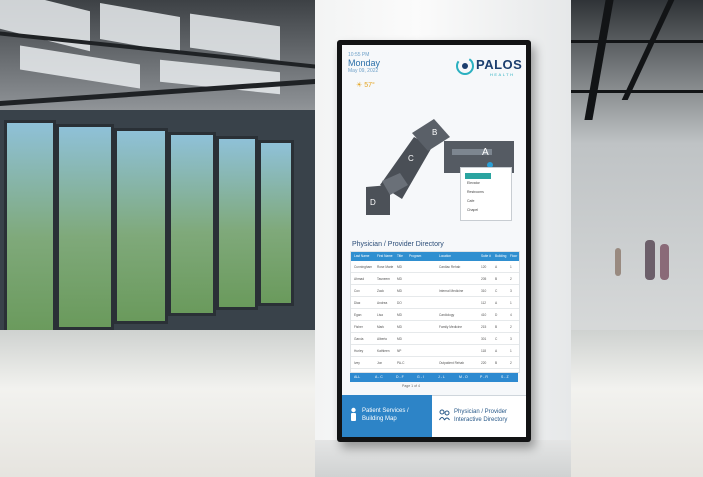 The height and width of the screenshot is (477, 703). Describe the element at coordinates (484, 315) in the screenshot. I see `table-cell: 410` at that location.